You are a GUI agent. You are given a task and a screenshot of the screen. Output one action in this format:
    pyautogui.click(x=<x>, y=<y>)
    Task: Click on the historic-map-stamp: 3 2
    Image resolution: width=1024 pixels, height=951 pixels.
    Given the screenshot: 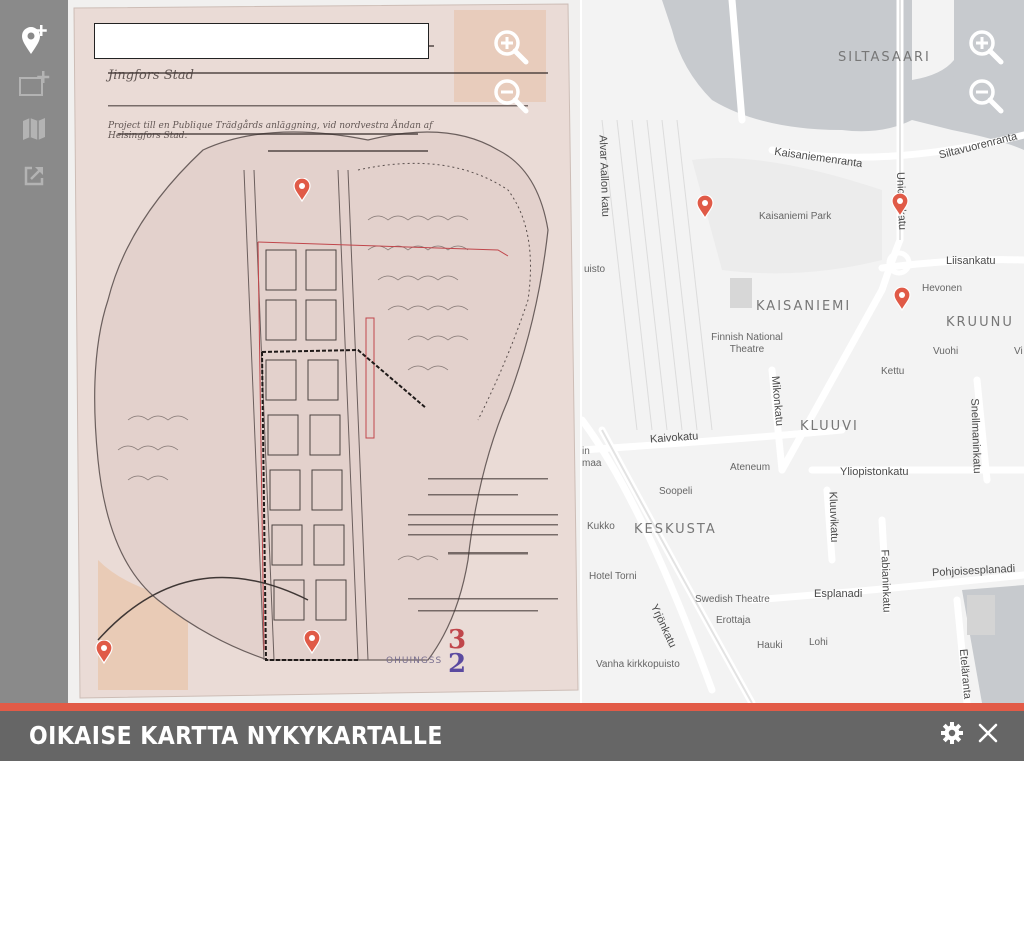 What is the action you would take?
    pyautogui.click(x=457, y=653)
    